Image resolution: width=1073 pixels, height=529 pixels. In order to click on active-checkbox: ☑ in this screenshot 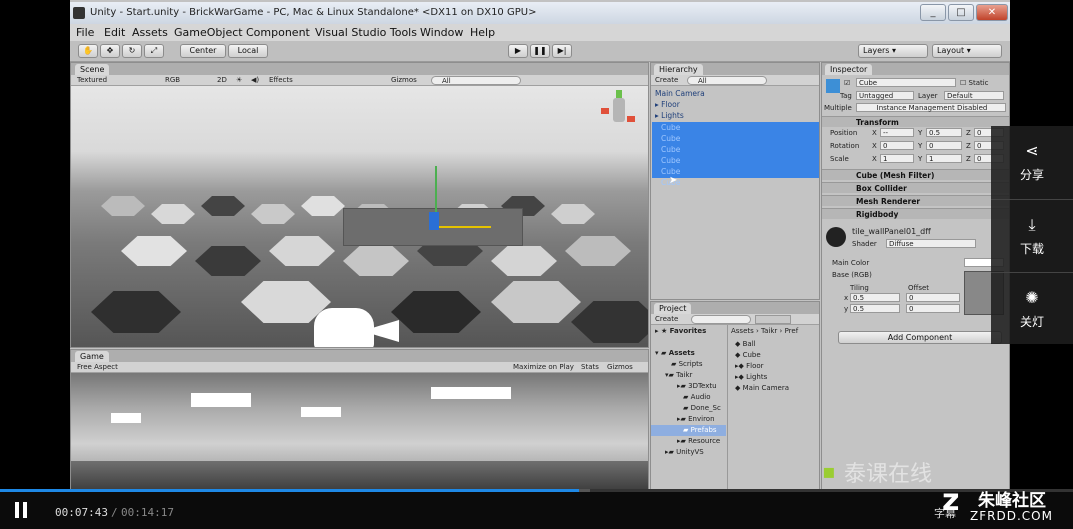, I will do `click(847, 83)`.